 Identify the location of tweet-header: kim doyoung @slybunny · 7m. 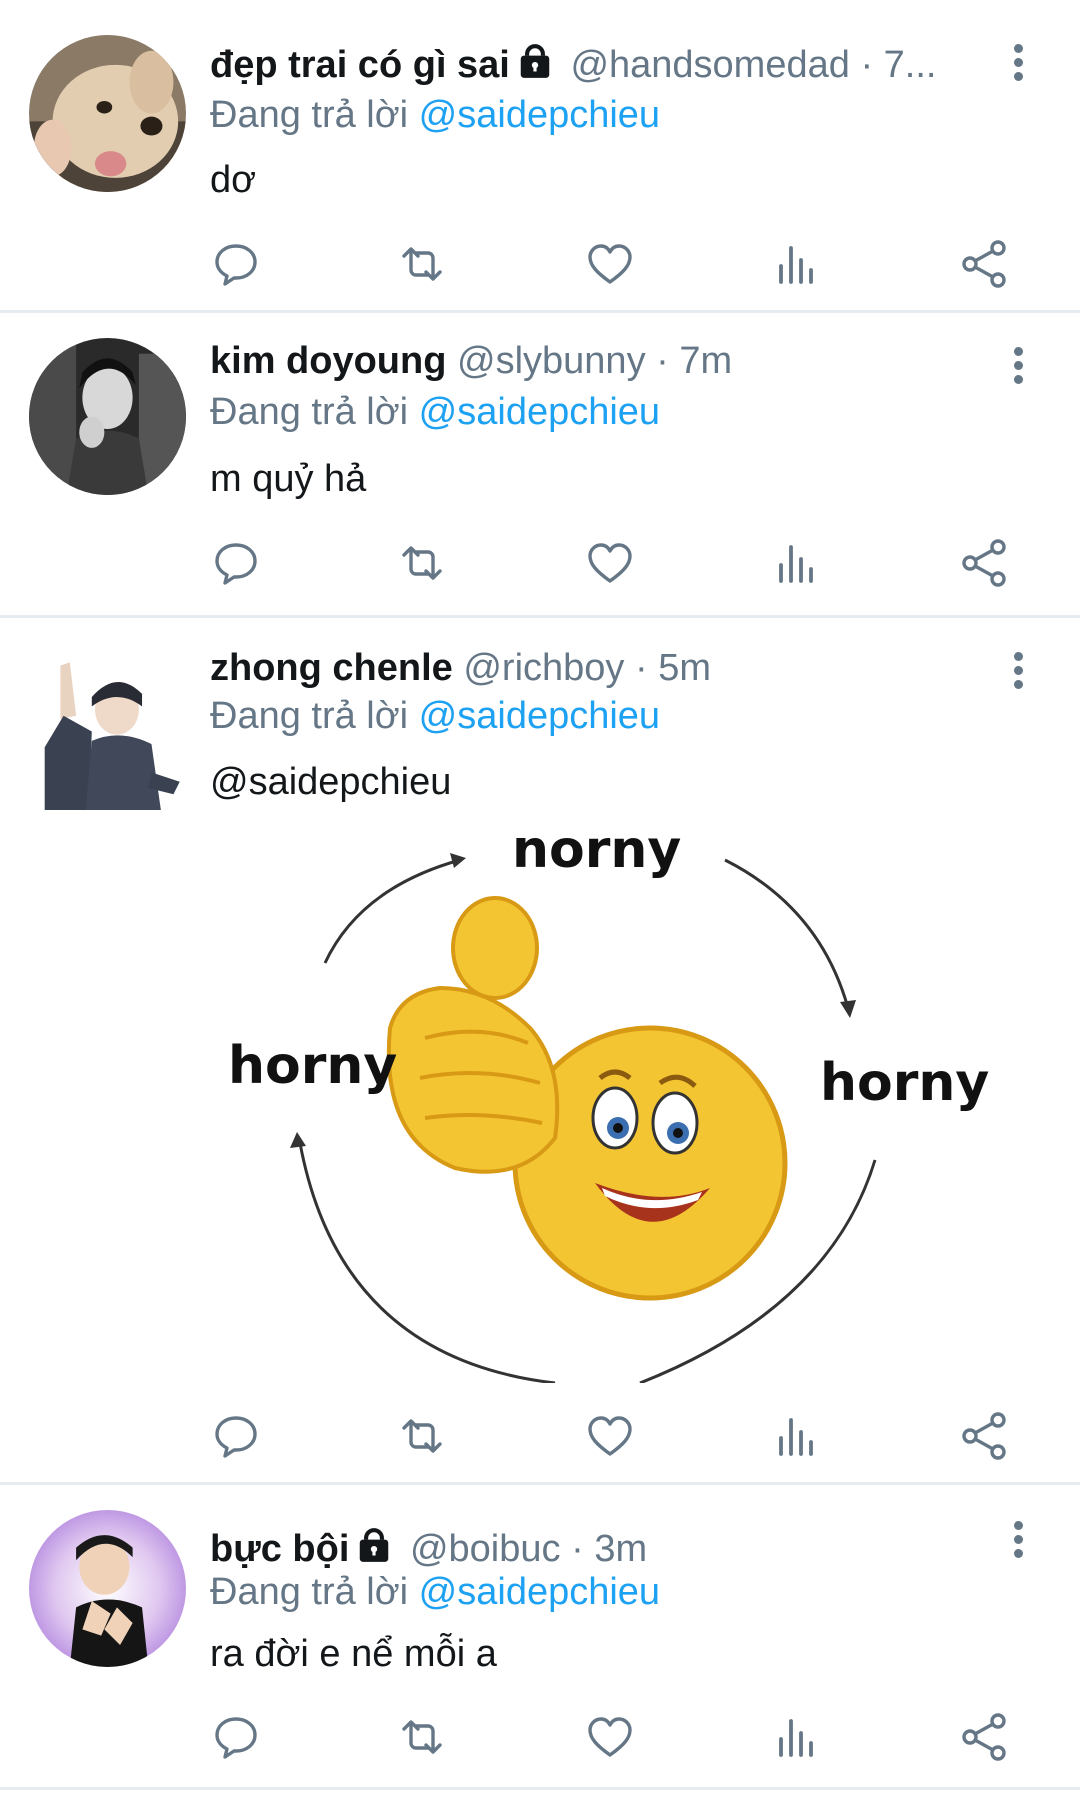
(590, 361).